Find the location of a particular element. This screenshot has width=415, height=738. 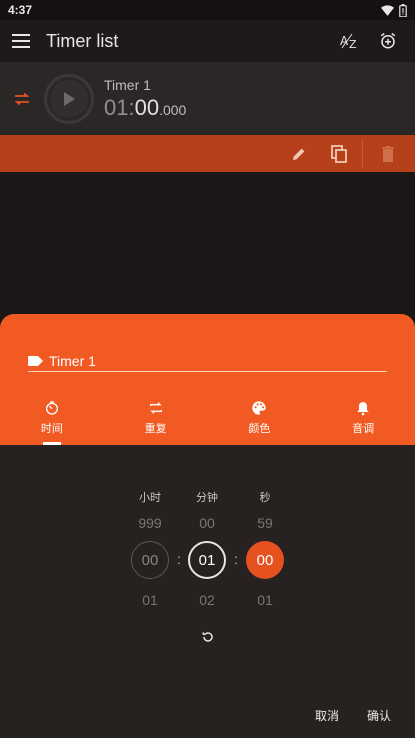

tab-time-label: 时间 is located at coordinates (51, 429).